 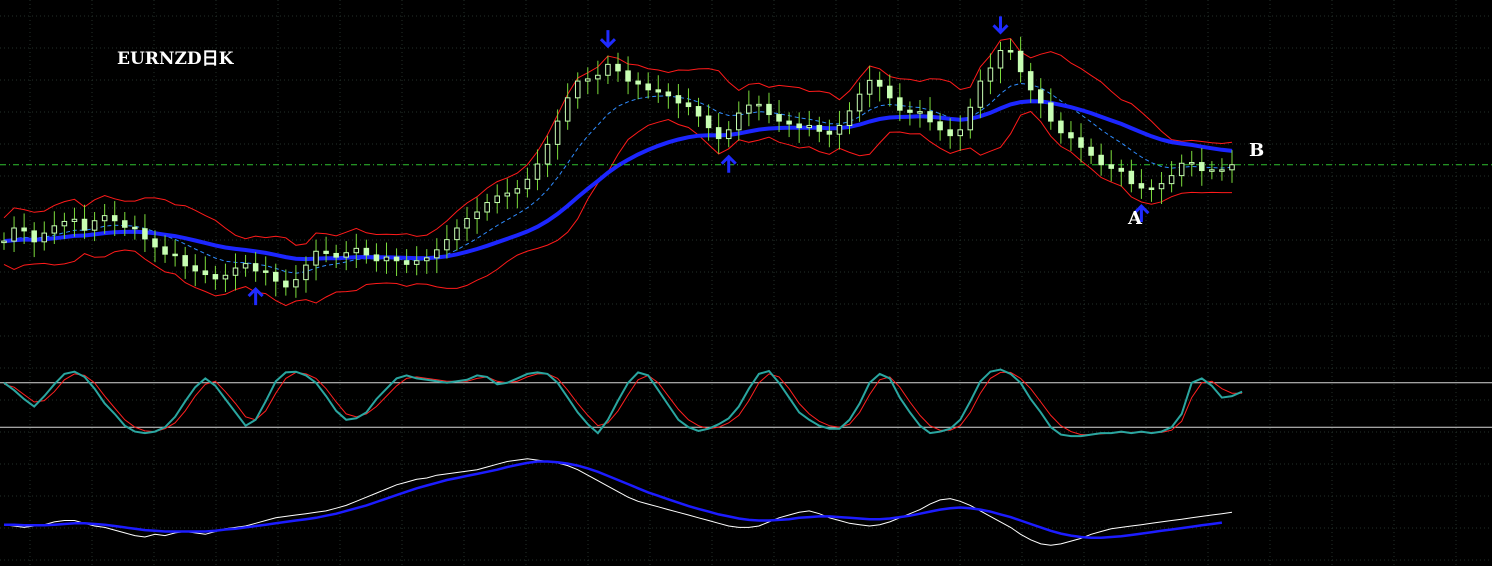 I want to click on annotation-label-b: B, so click(x=1257, y=150).